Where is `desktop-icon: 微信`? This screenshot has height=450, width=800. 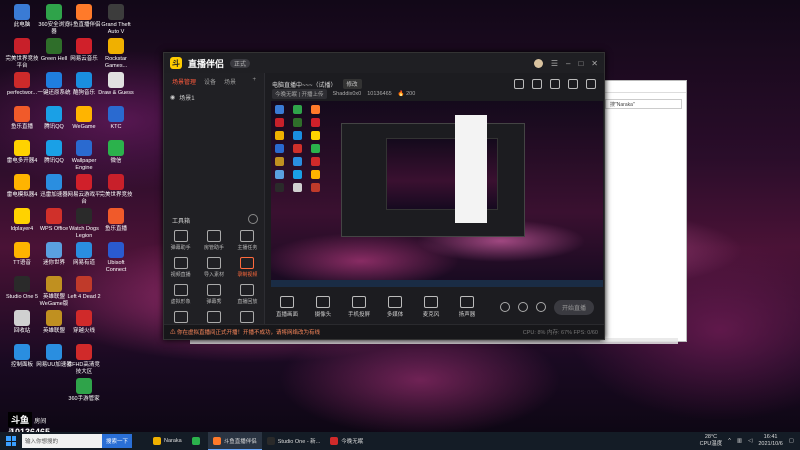
desktop-icon: 微信 is located at coordinates (116, 152).